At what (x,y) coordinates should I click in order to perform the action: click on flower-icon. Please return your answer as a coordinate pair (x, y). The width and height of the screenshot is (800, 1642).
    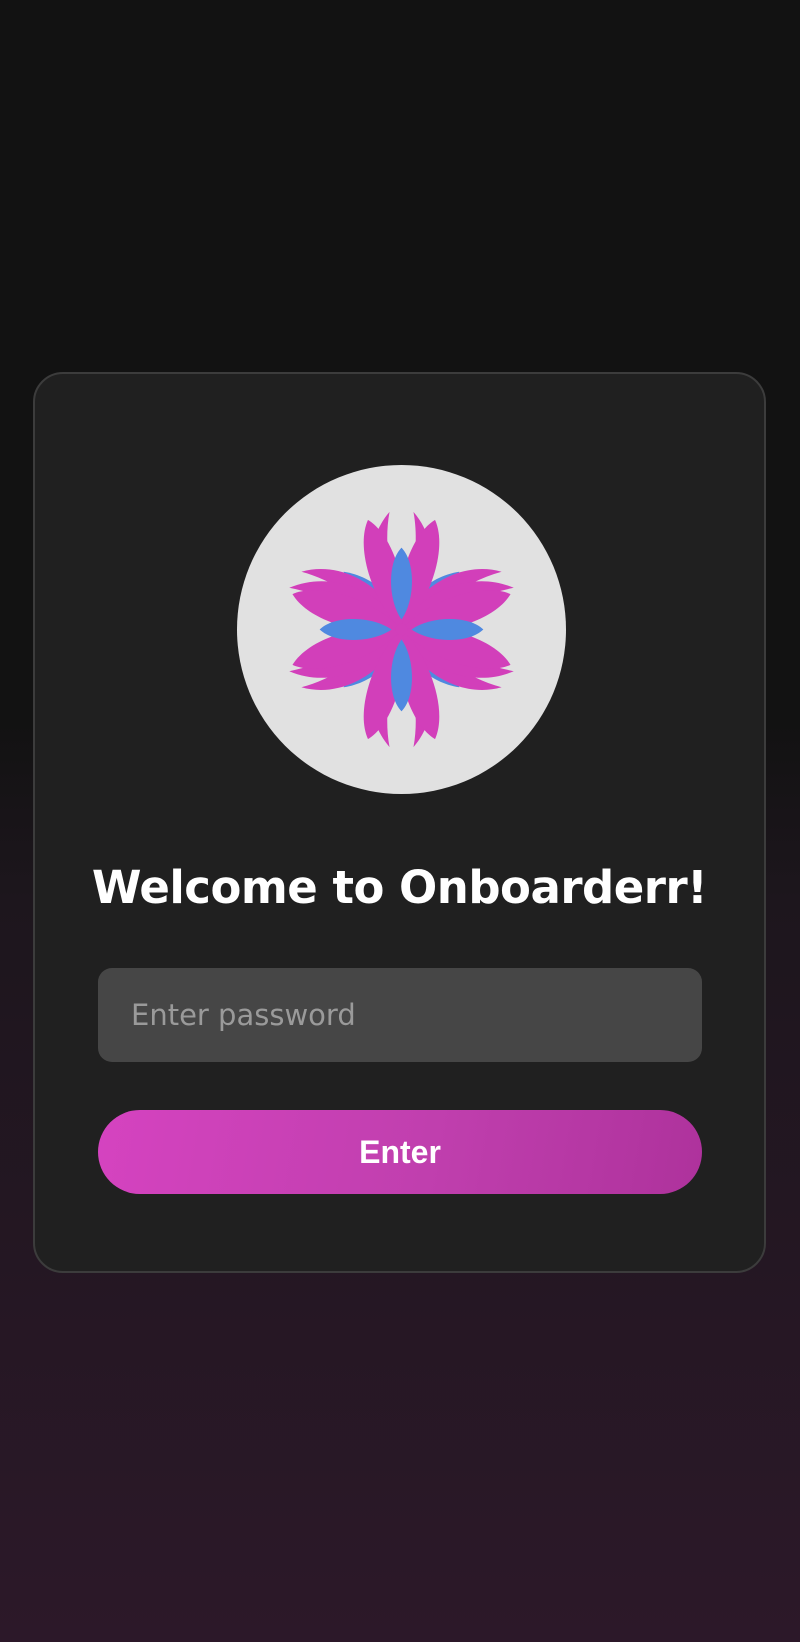
    Looking at the image, I should click on (401, 629).